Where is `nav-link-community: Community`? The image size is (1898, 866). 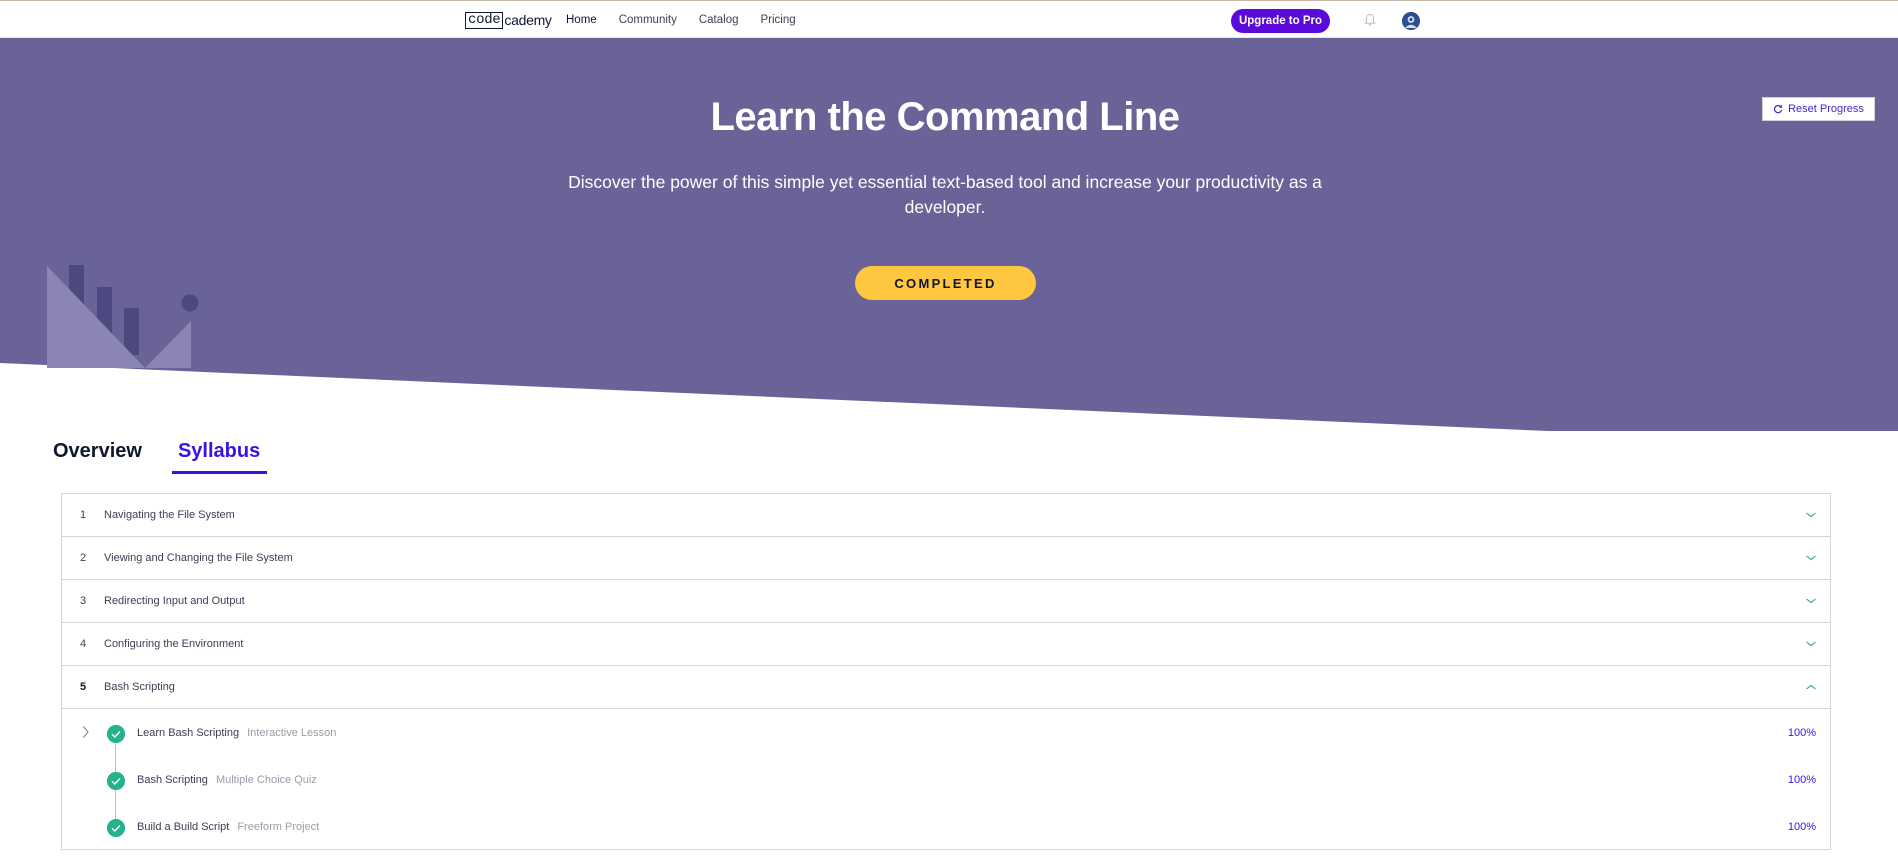
nav-link-community: Community is located at coordinates (648, 20).